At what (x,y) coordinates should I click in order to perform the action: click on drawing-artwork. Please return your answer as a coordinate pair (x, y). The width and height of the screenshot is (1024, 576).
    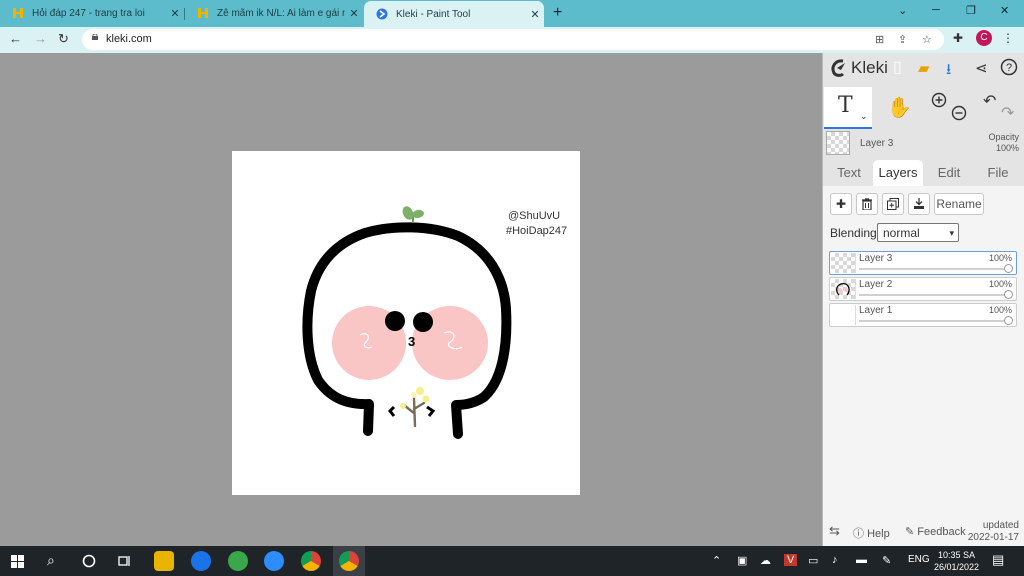
    Looking at the image, I should click on (407, 322).